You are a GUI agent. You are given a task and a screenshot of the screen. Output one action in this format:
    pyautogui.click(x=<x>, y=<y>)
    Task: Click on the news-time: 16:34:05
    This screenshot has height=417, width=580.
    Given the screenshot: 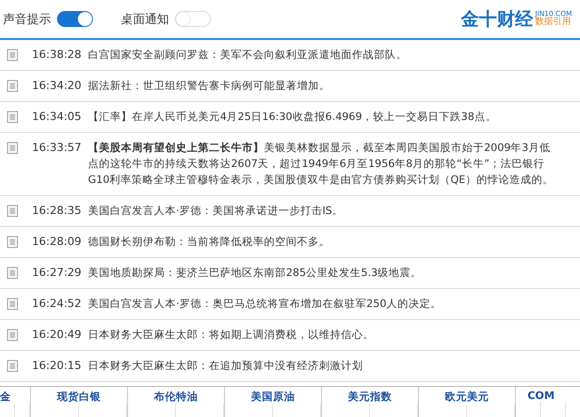 What is the action you would take?
    pyautogui.click(x=57, y=117)
    